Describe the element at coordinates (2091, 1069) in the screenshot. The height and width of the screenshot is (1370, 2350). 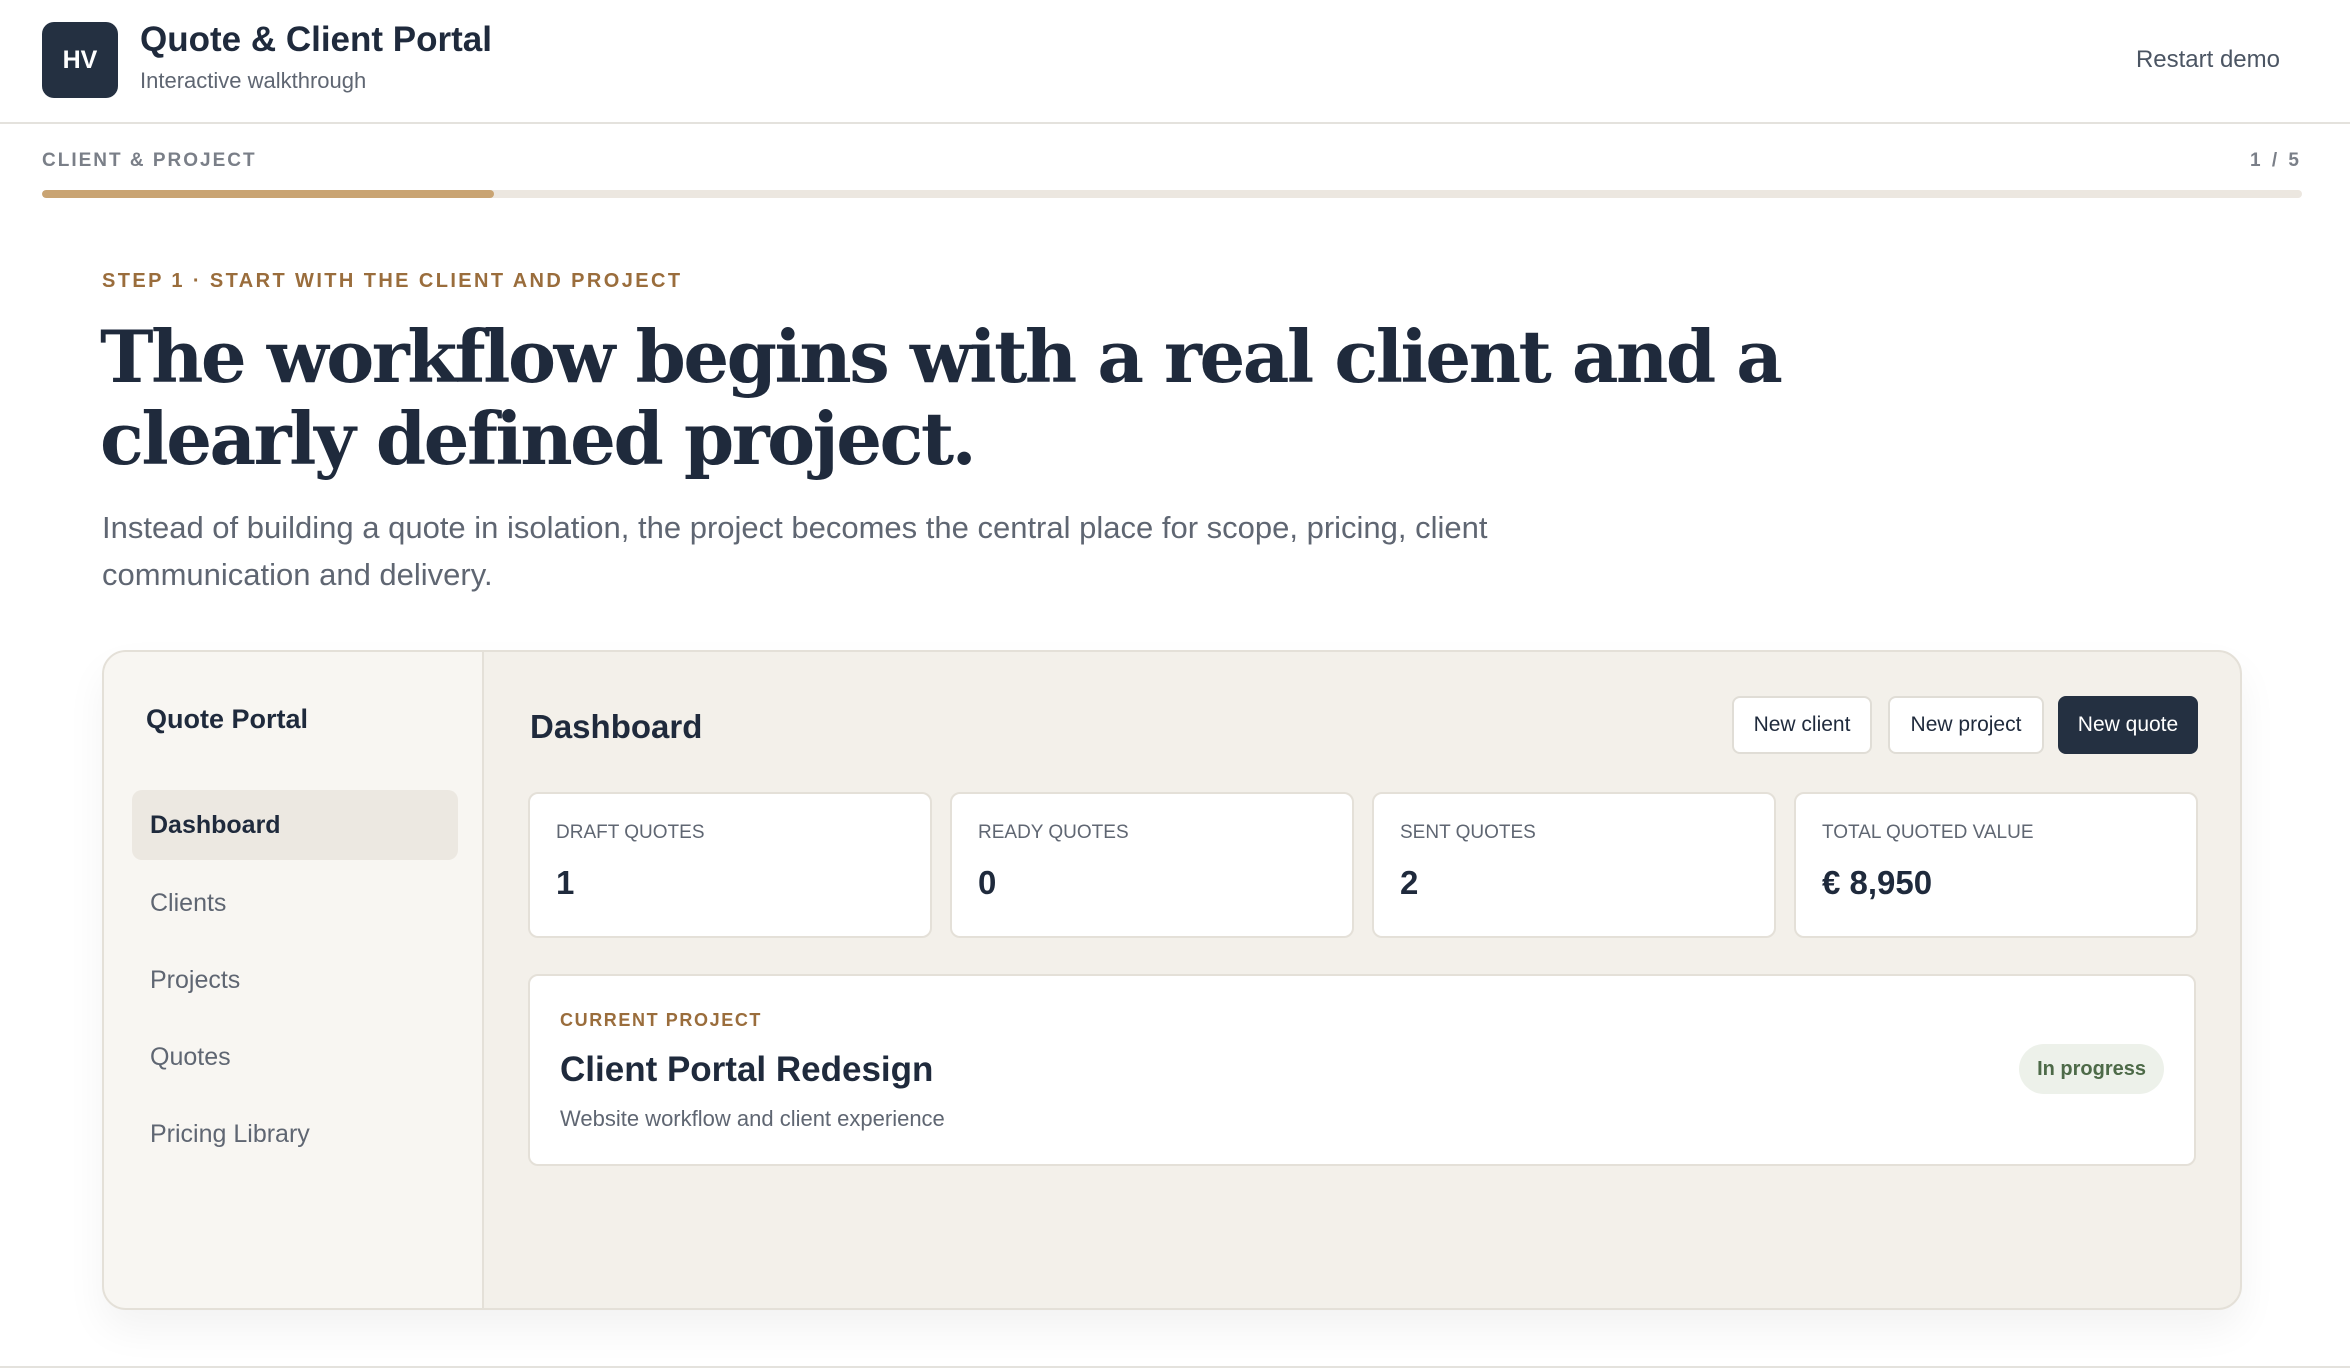
I see `status-badge: In progress` at that location.